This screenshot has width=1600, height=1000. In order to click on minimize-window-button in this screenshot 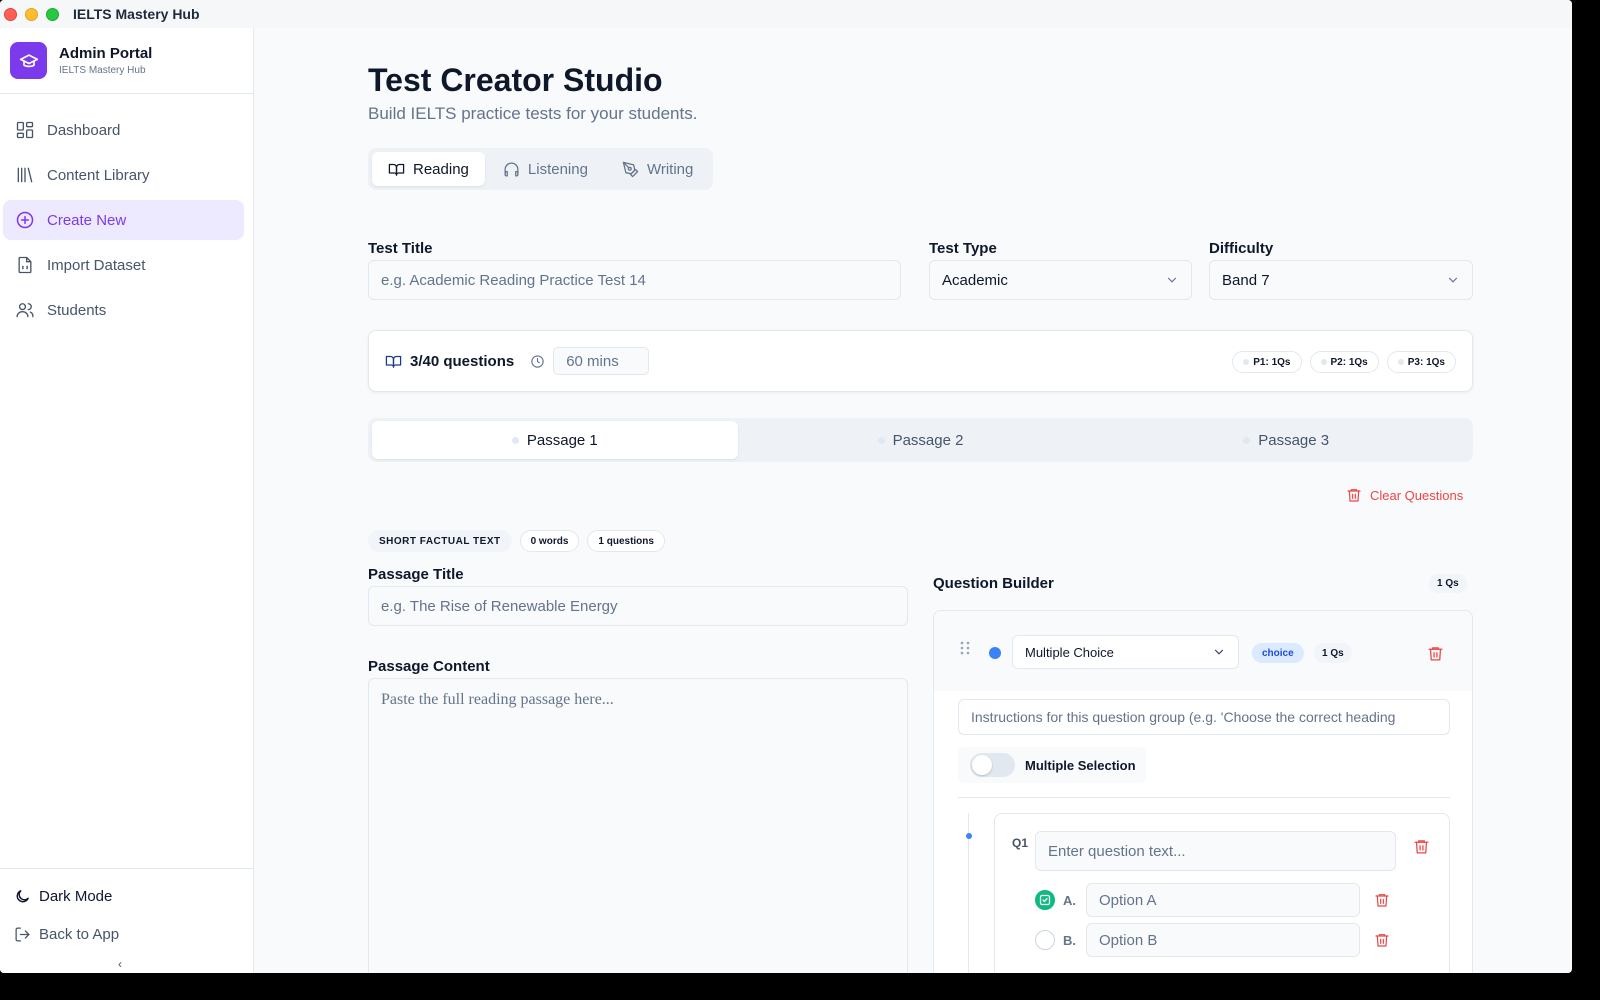, I will do `click(31, 14)`.